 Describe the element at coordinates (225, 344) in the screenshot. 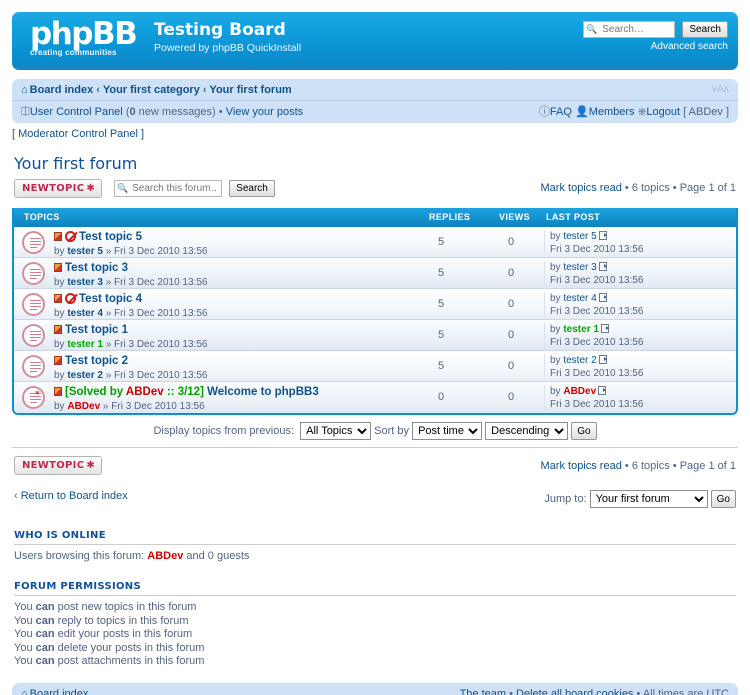

I see `topic-author-line: by tester 1 » Fri 3 Dec 2010 13:56` at that location.